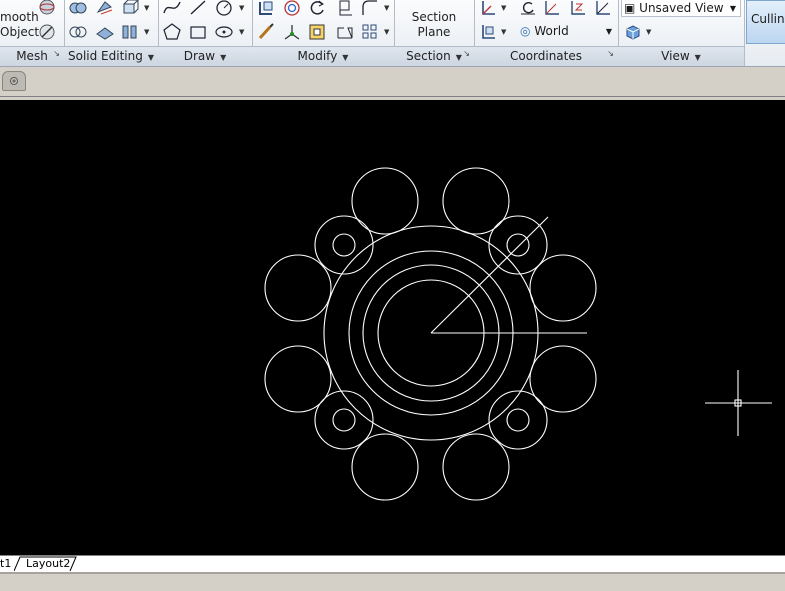  I want to click on ucs-selector-value: World, so click(551, 31).